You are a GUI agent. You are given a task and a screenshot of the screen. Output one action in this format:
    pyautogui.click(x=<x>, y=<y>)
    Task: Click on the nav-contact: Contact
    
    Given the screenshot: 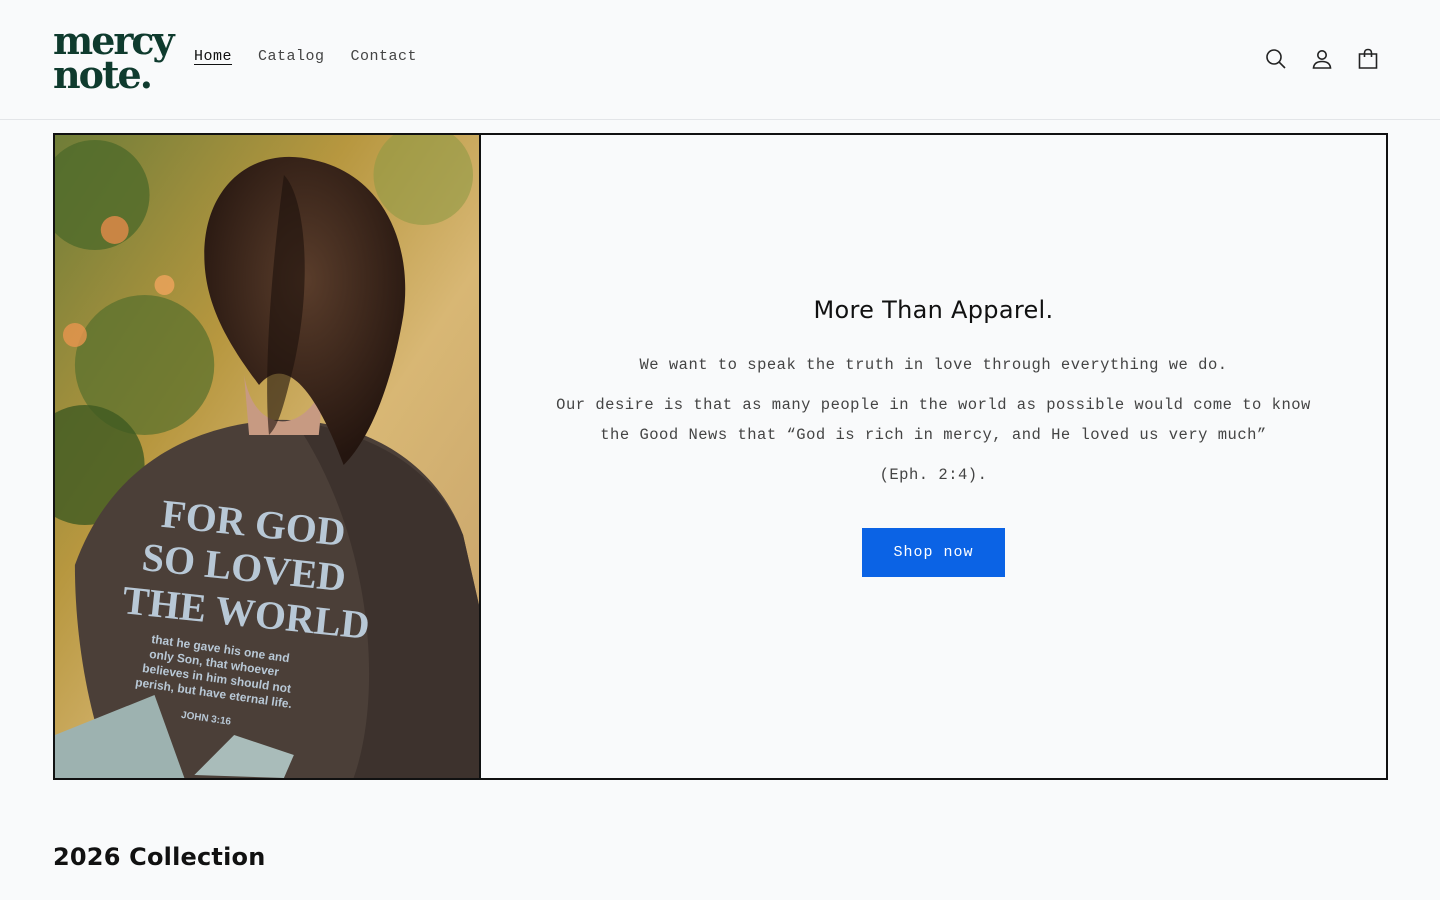 What is the action you would take?
    pyautogui.click(x=384, y=56)
    